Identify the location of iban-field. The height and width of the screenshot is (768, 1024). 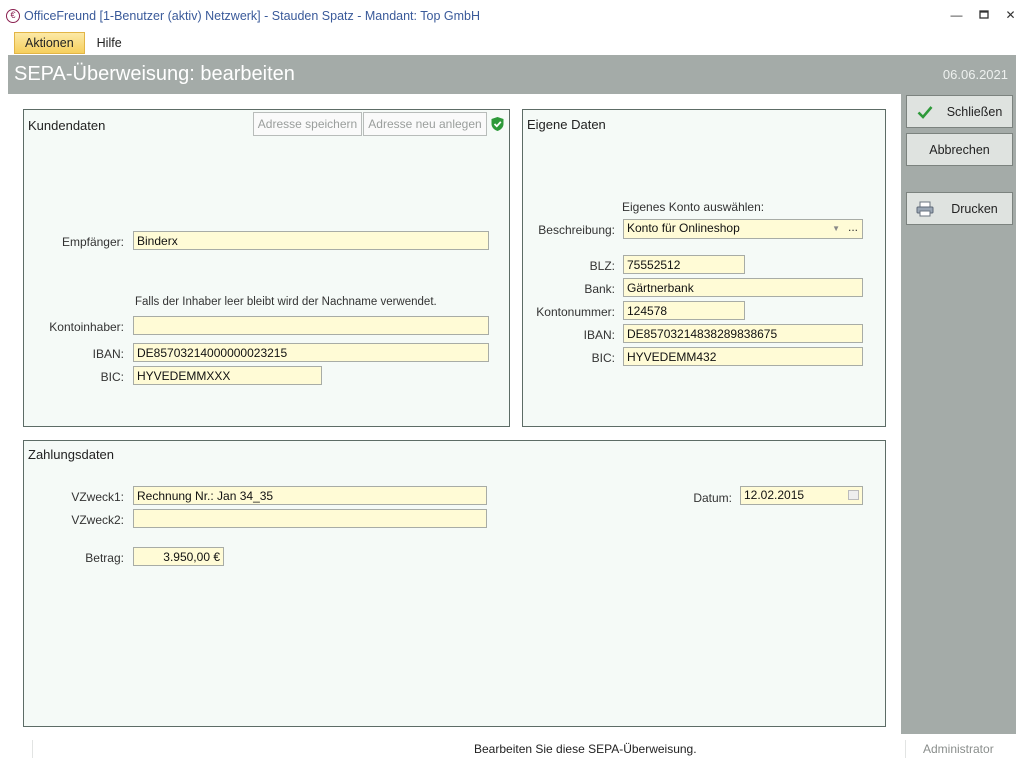
(311, 352).